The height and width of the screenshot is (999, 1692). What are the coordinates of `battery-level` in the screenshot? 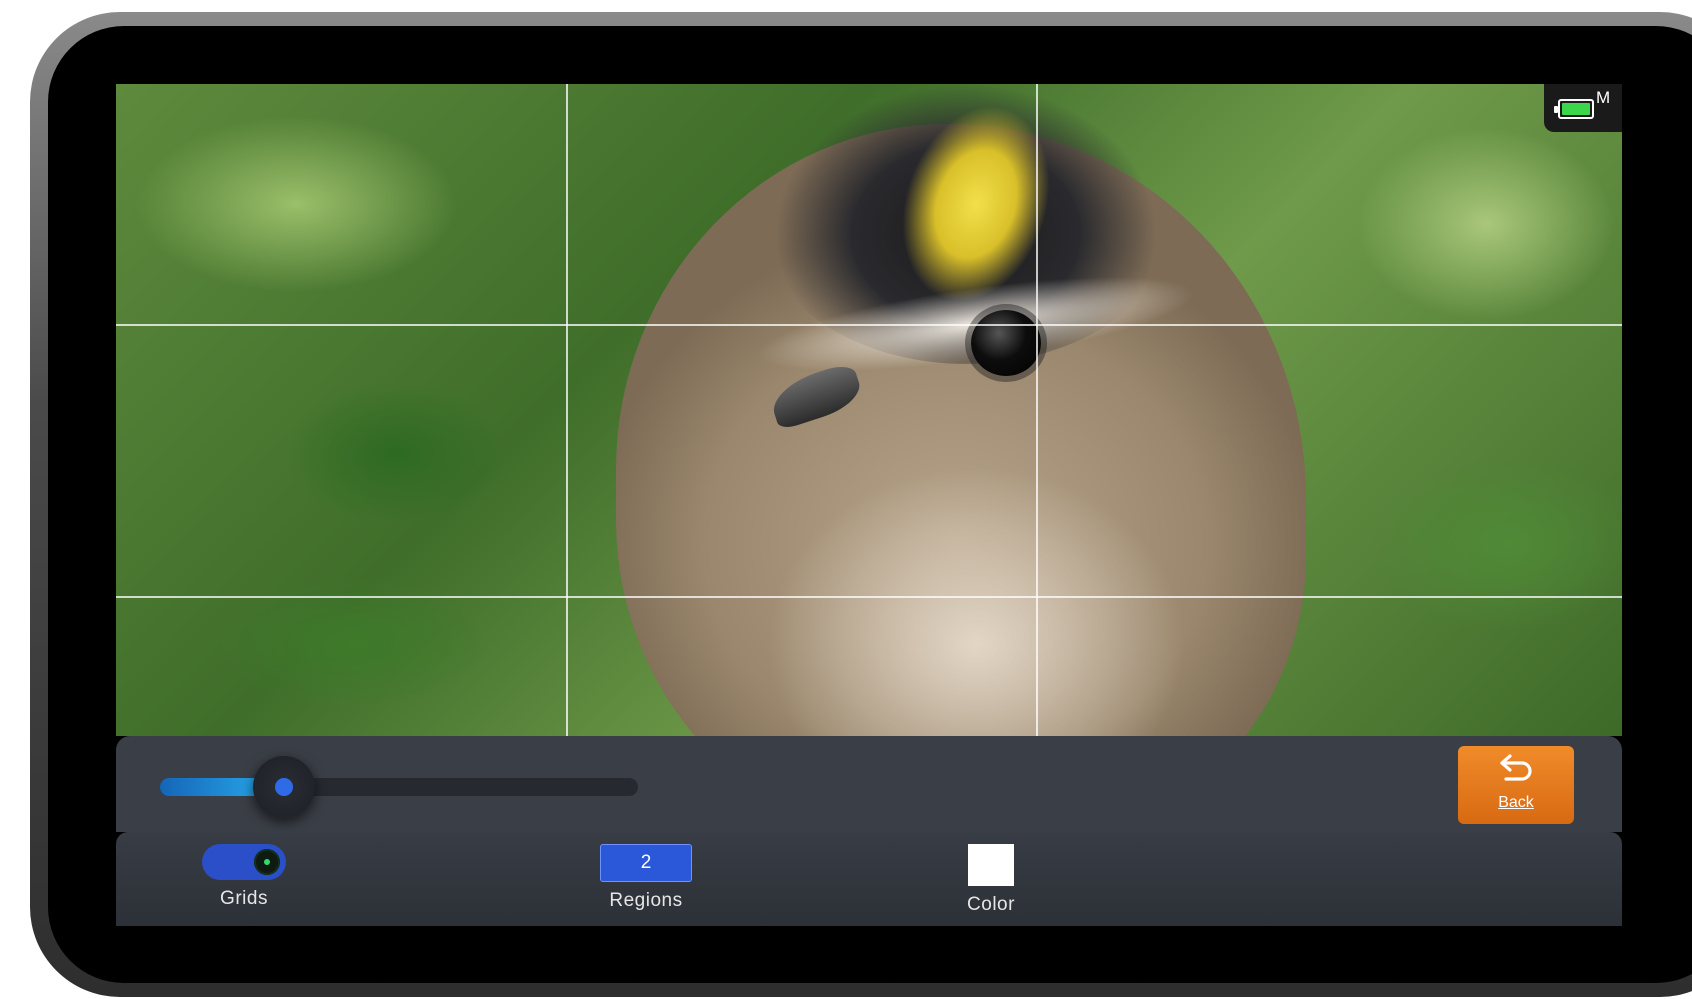 It's located at (1576, 109).